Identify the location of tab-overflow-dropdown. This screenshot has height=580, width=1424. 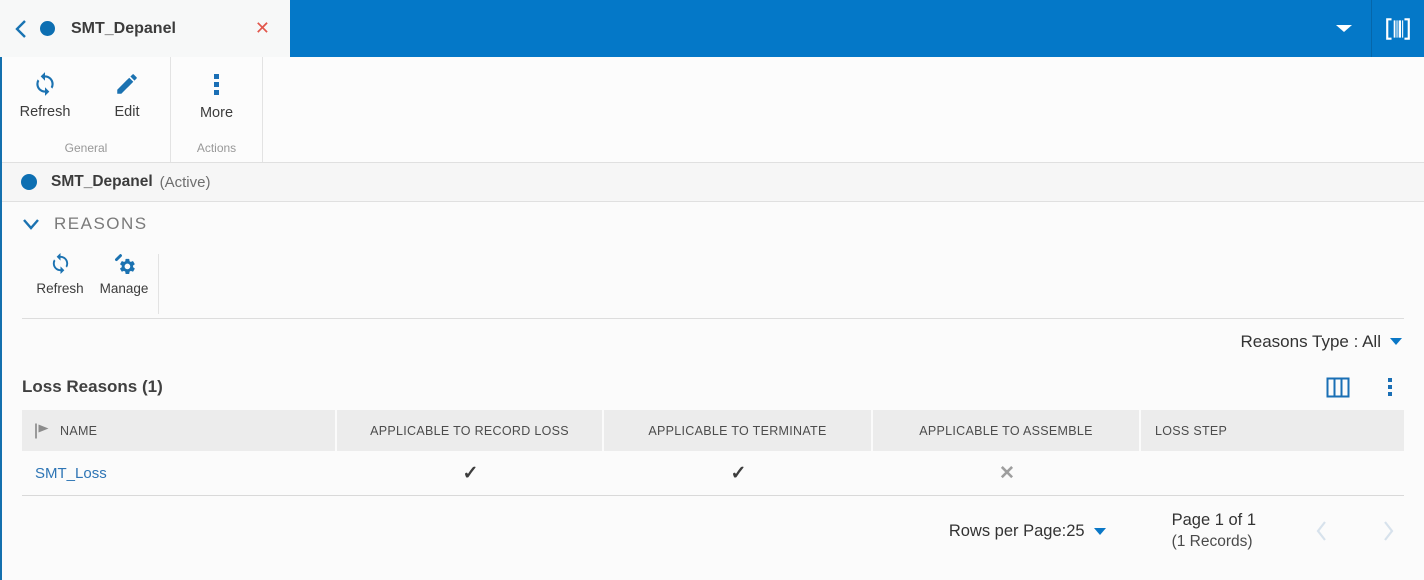
(1344, 28).